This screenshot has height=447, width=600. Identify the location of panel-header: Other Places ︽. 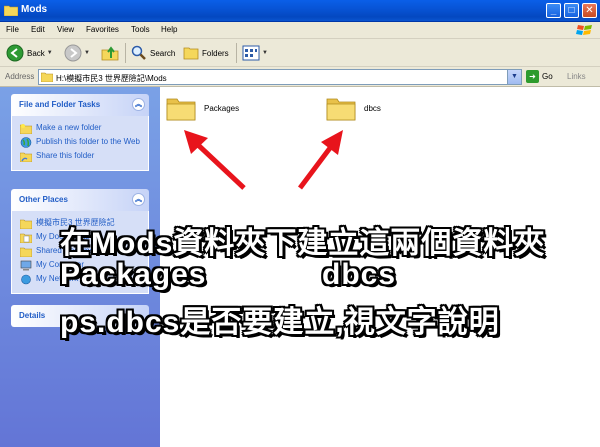
(80, 200).